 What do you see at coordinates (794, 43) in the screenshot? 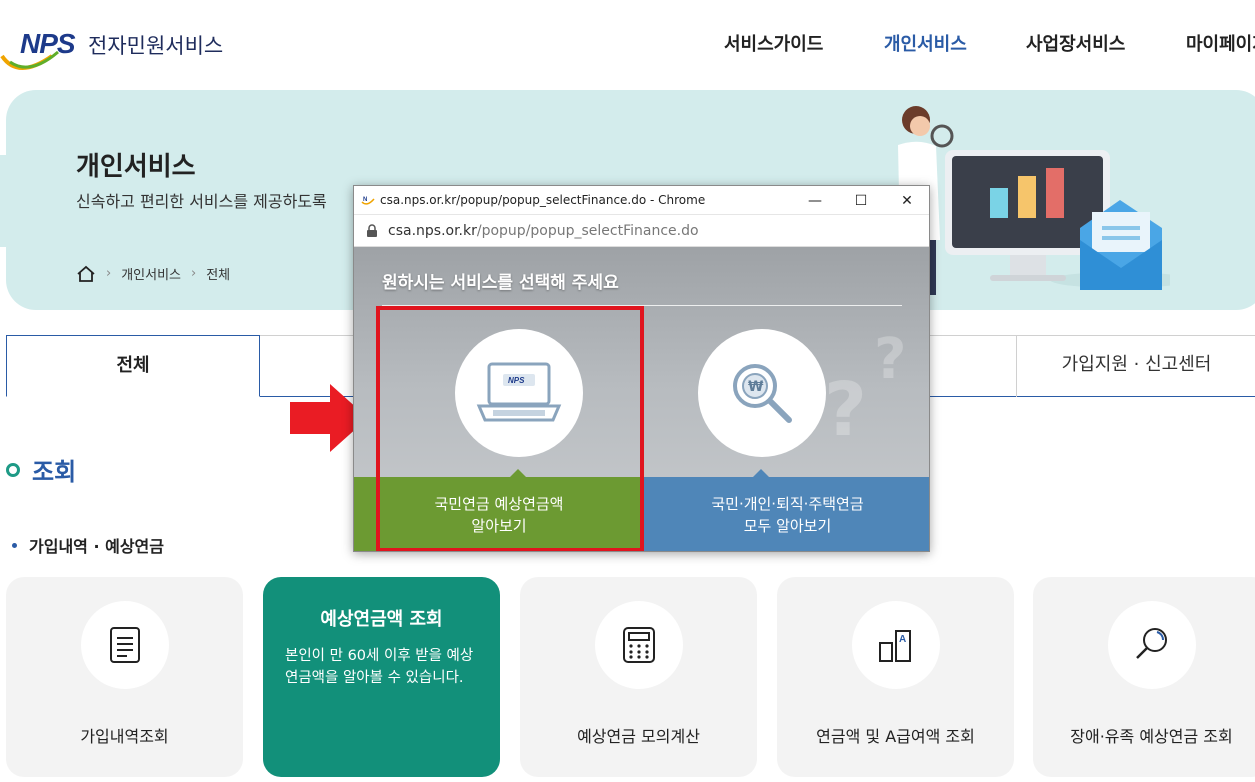
I see `nav-service-guide: 서비스가이드` at bounding box center [794, 43].